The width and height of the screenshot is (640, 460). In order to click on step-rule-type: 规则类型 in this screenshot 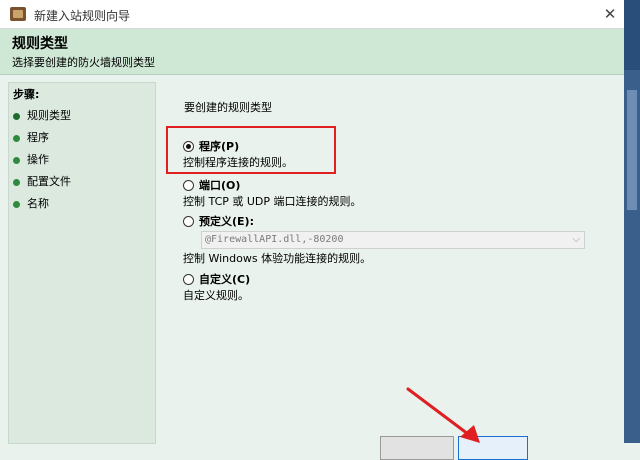, I will do `click(42, 116)`.